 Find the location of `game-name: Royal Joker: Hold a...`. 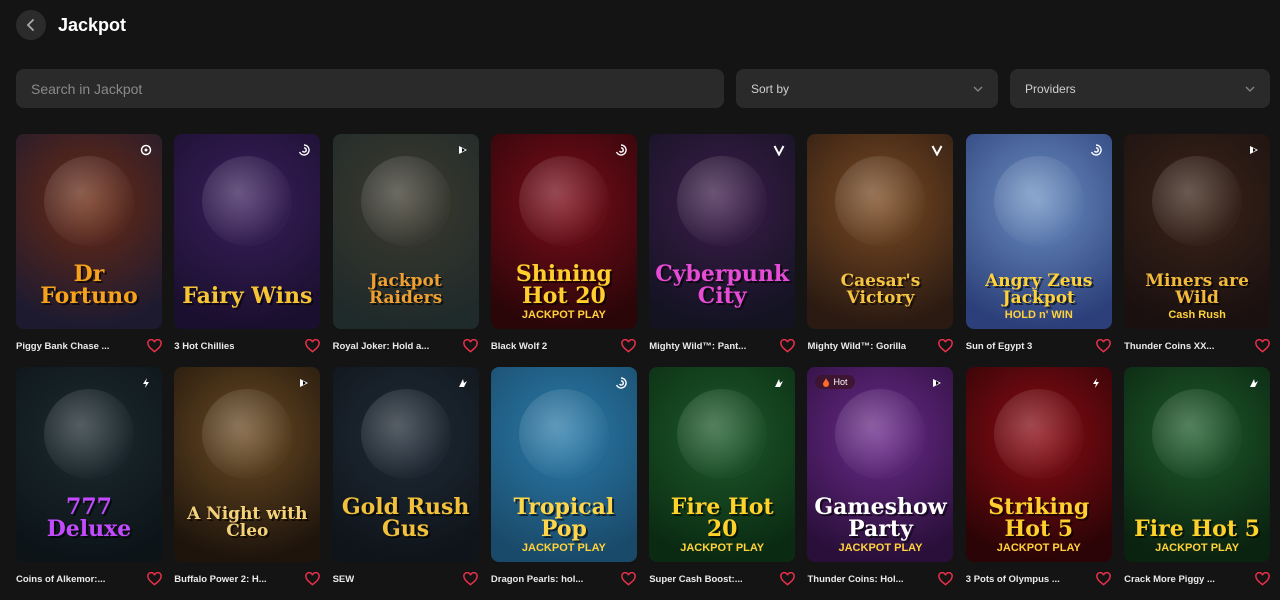

game-name: Royal Joker: Hold a... is located at coordinates (381, 346).